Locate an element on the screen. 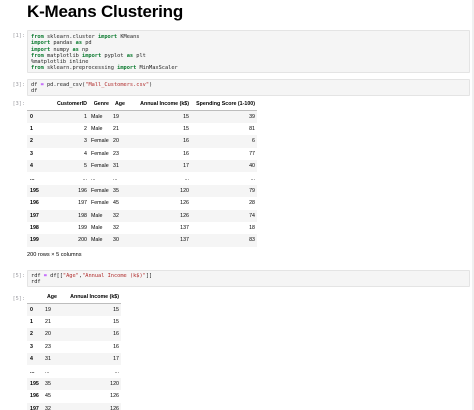 The image size is (474, 410). table-cell: 35 is located at coordinates (116, 190).